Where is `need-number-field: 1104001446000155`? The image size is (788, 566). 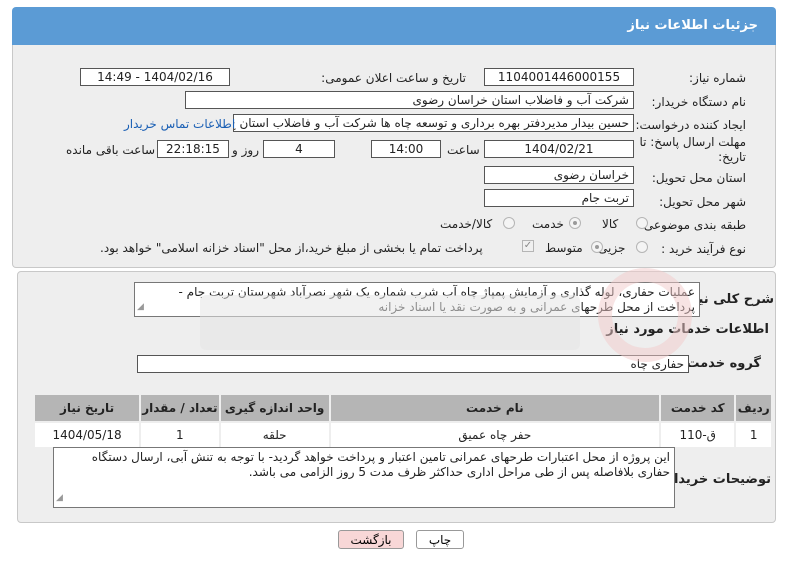 need-number-field: 1104001446000155 is located at coordinates (559, 77).